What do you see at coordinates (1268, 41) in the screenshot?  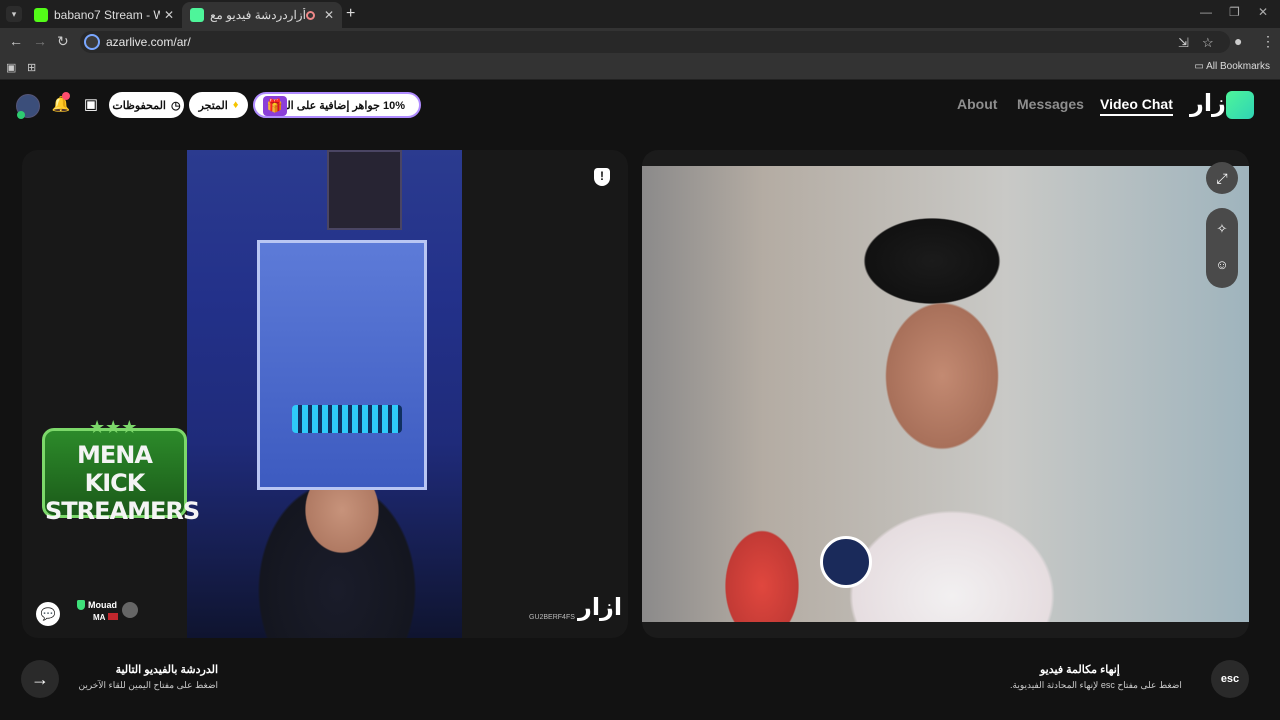 I see `menu-icon: ⋮` at bounding box center [1268, 41].